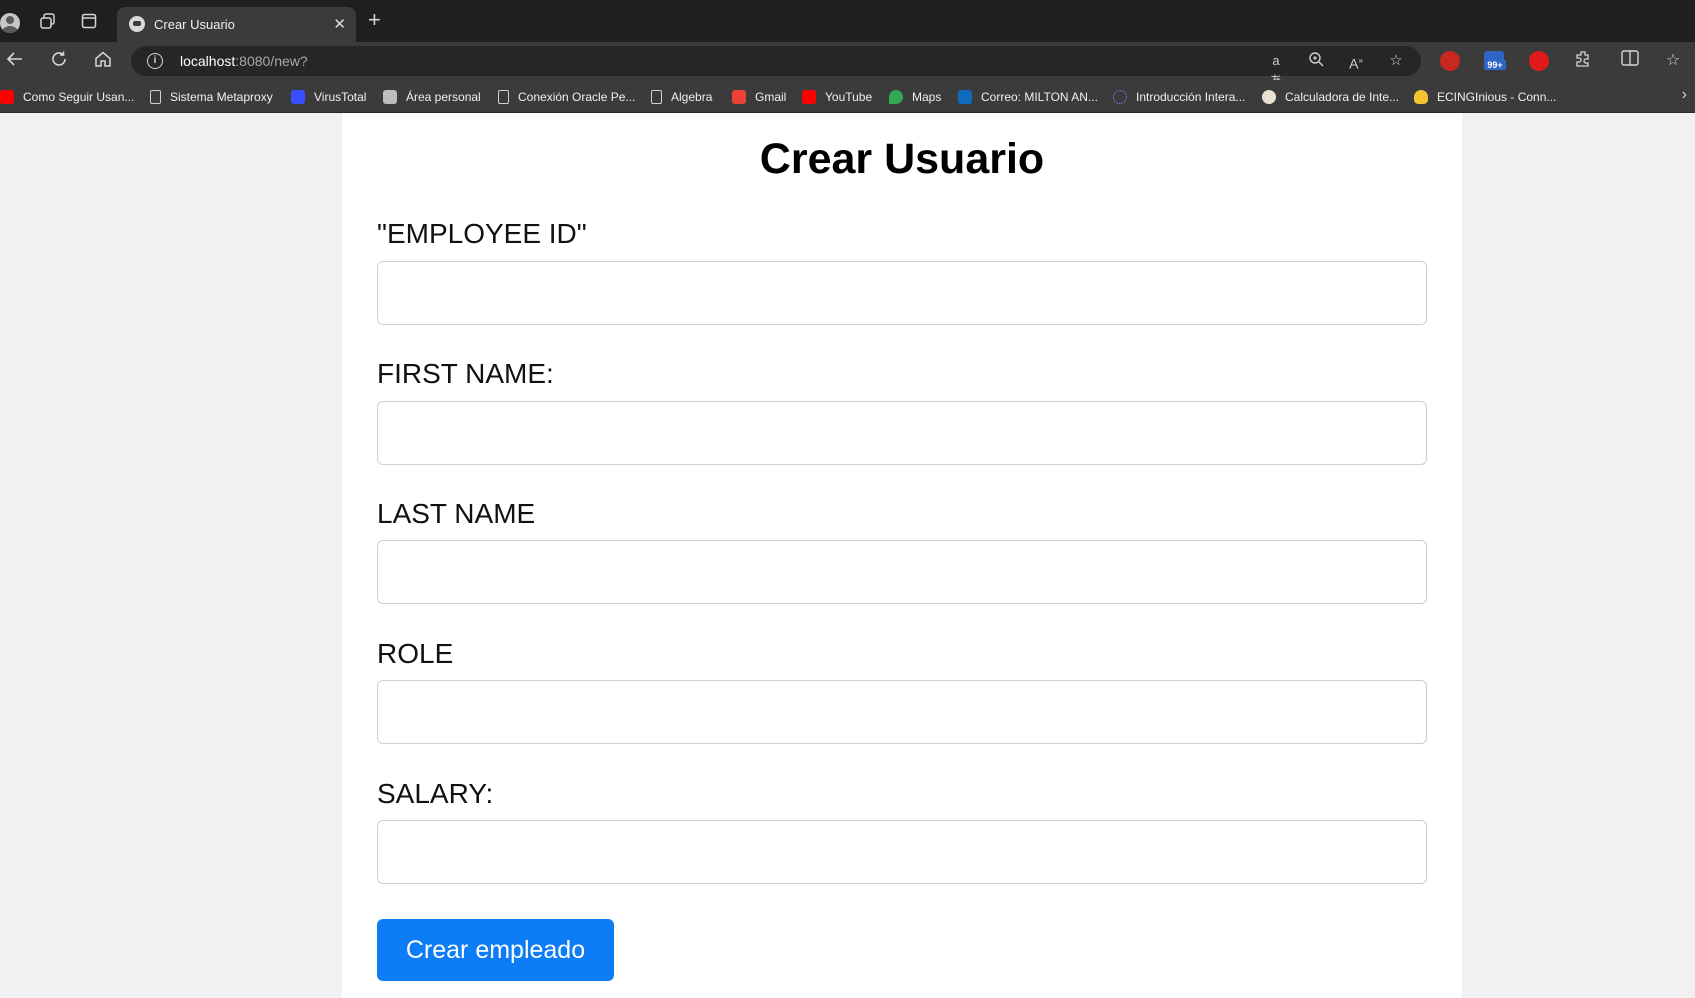 The image size is (1695, 998). Describe the element at coordinates (103, 61) in the screenshot. I see `home-icon` at that location.